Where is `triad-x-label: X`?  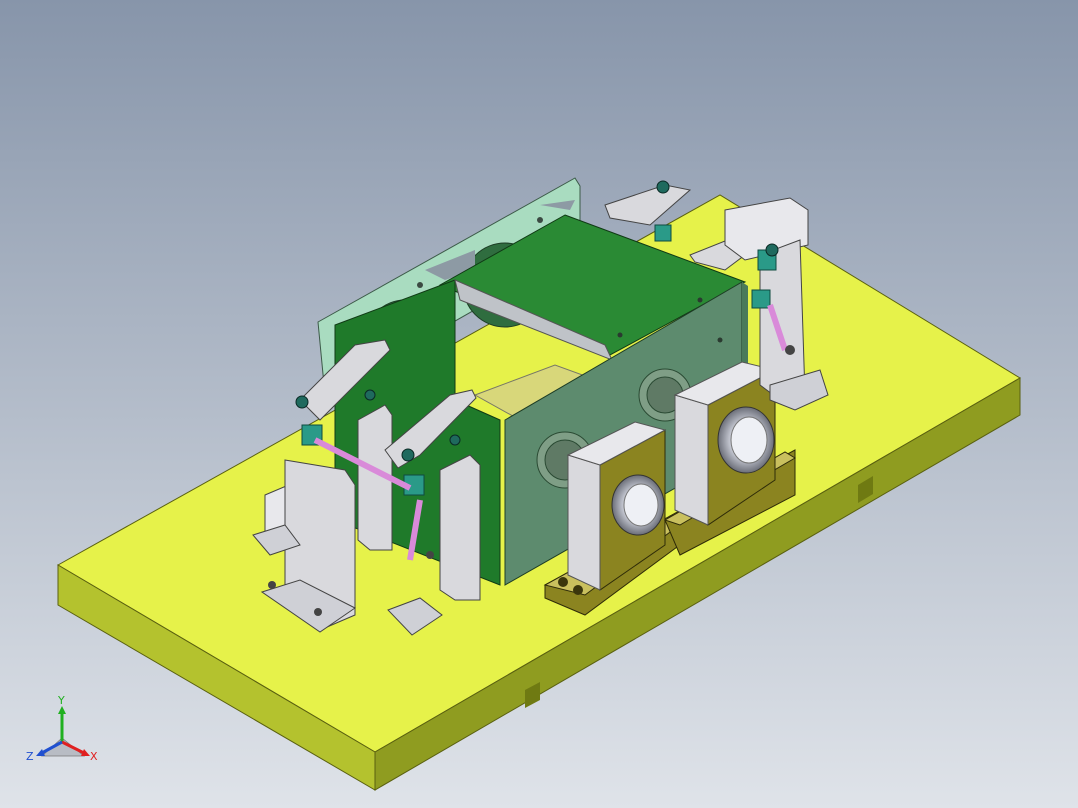 triad-x-label: X is located at coordinates (94, 756).